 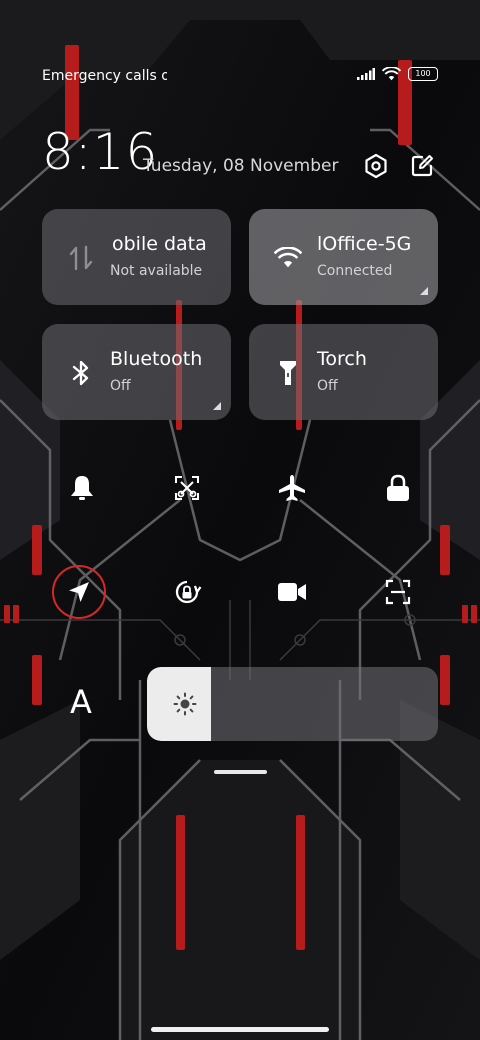 I want to click on status-icons: 100, so click(x=397, y=74).